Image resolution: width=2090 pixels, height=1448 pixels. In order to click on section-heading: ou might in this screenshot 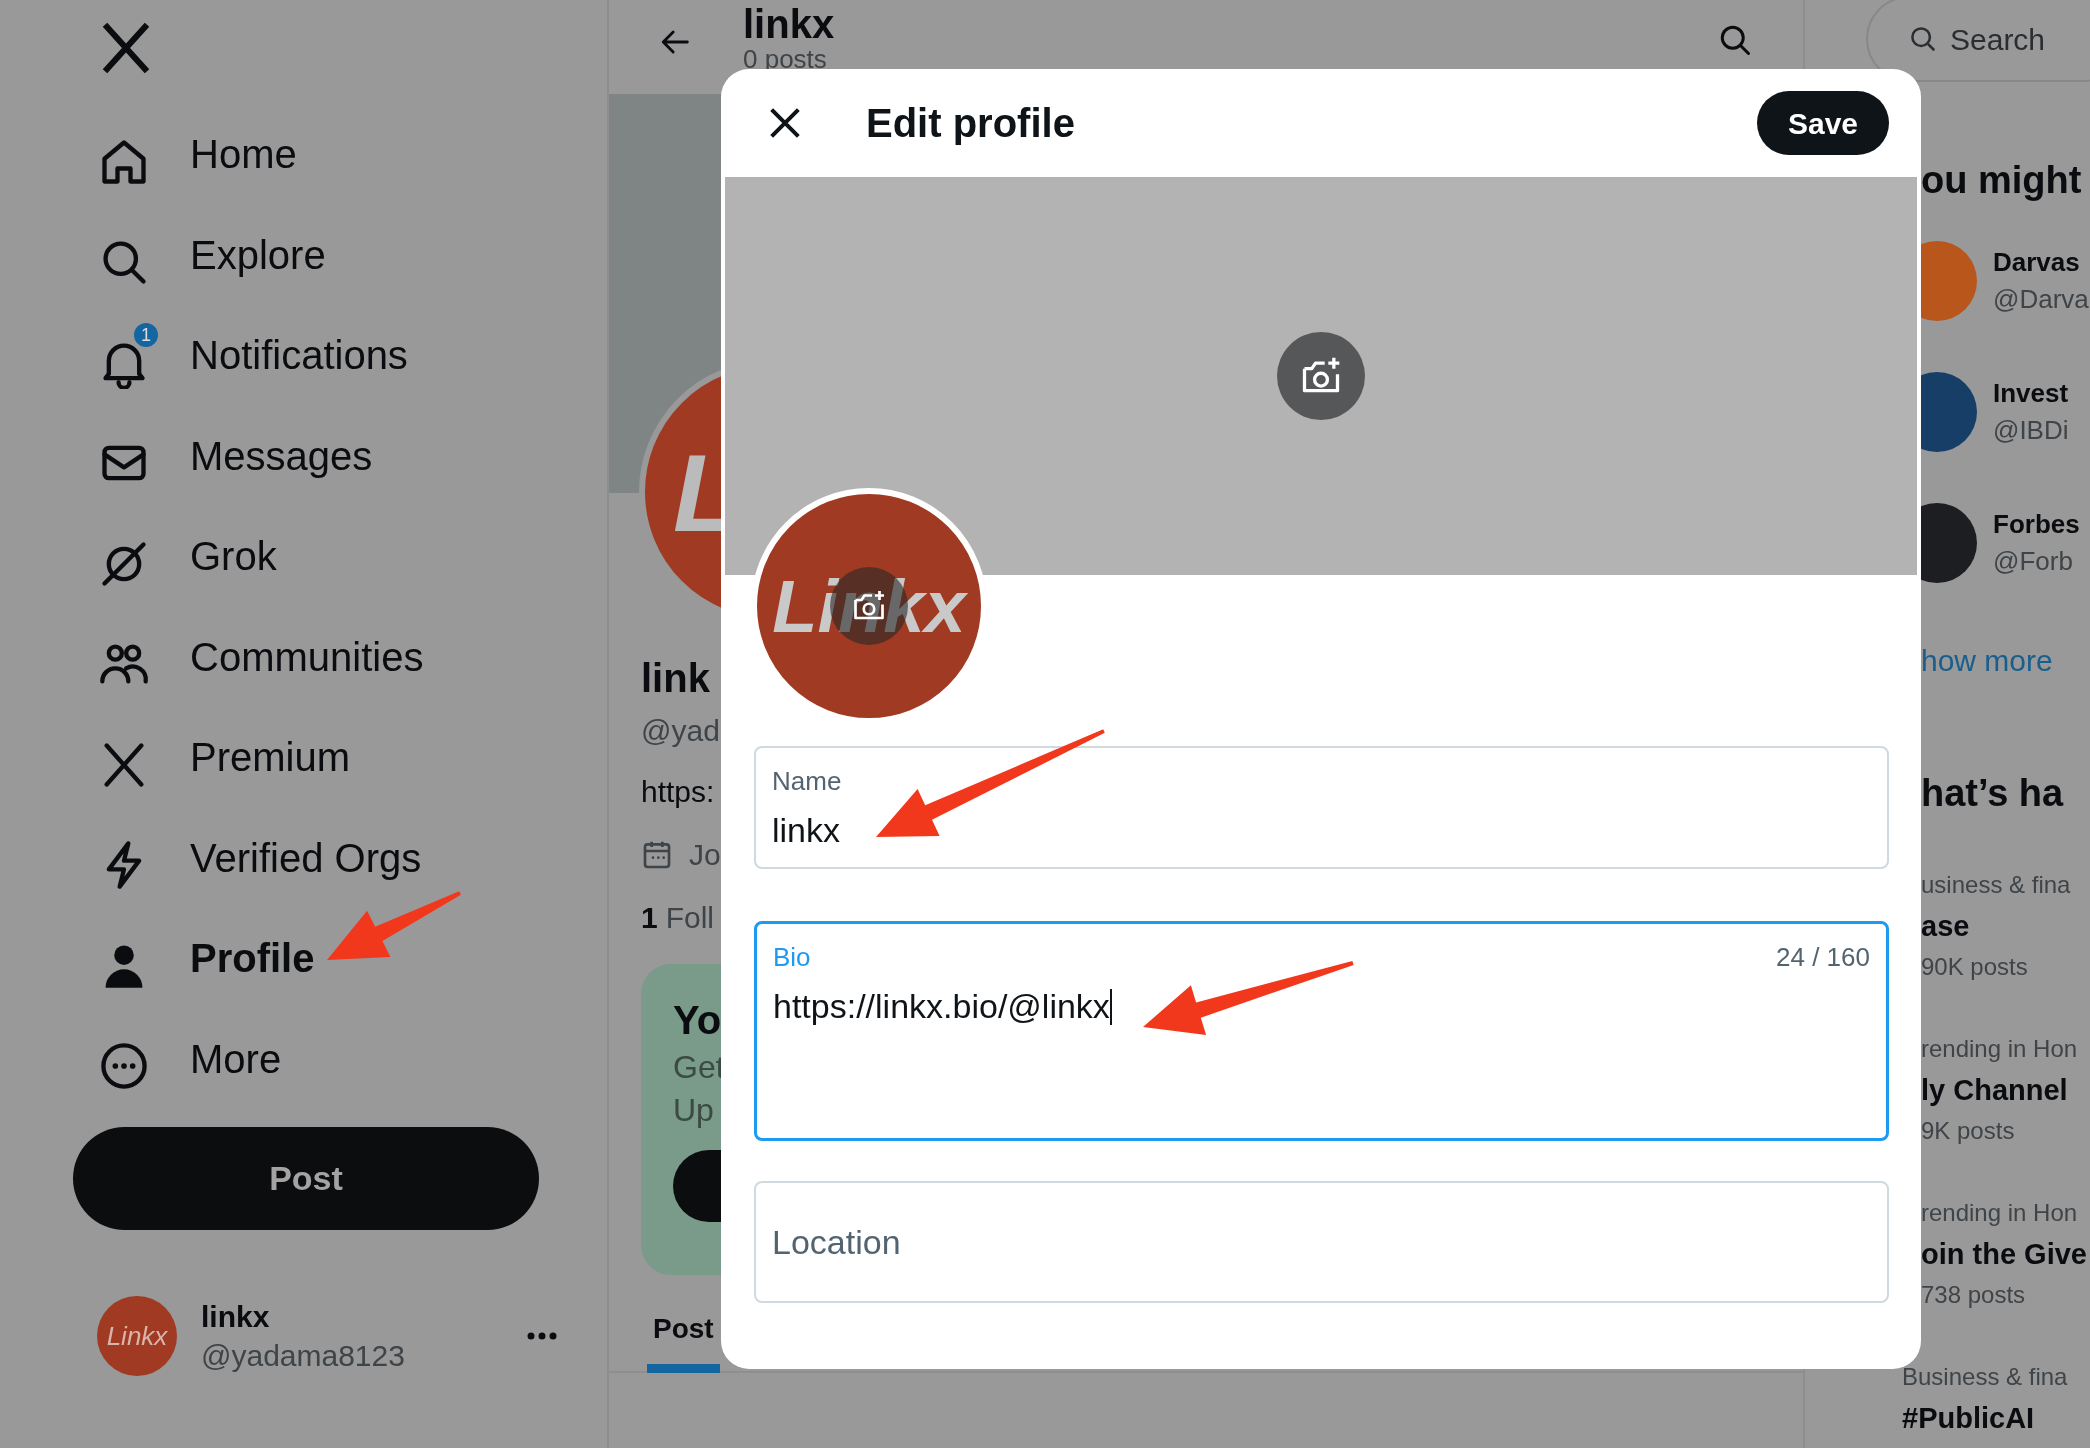, I will do `click(2002, 180)`.